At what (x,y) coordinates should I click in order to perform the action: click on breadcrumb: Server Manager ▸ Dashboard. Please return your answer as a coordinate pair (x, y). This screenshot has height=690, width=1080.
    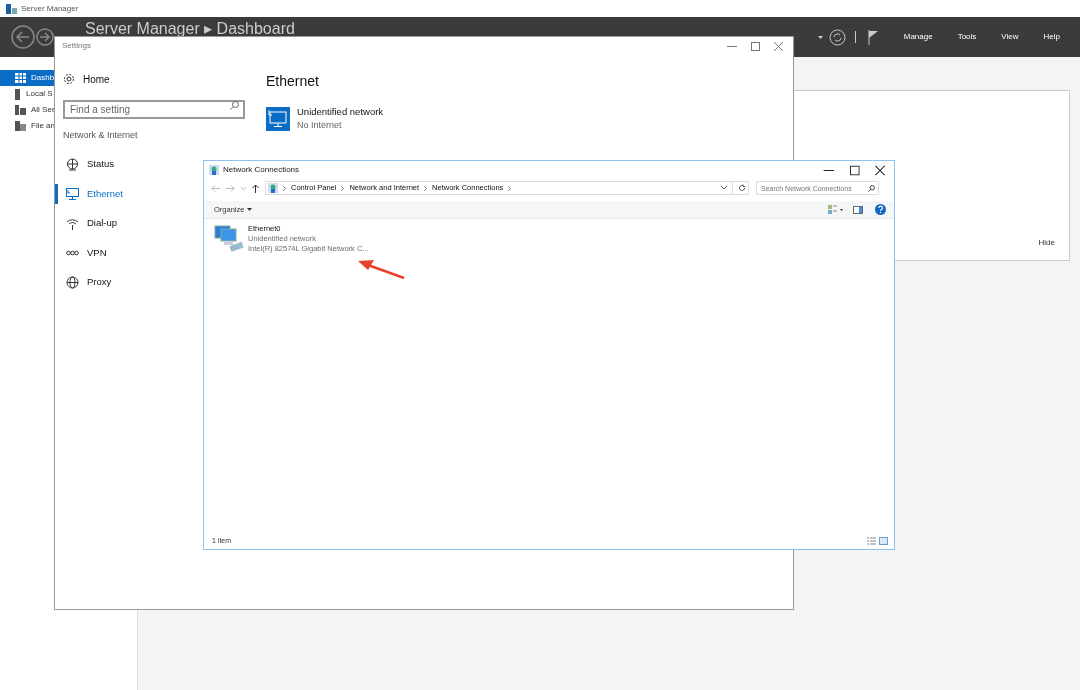
    Looking at the image, I should click on (190, 29).